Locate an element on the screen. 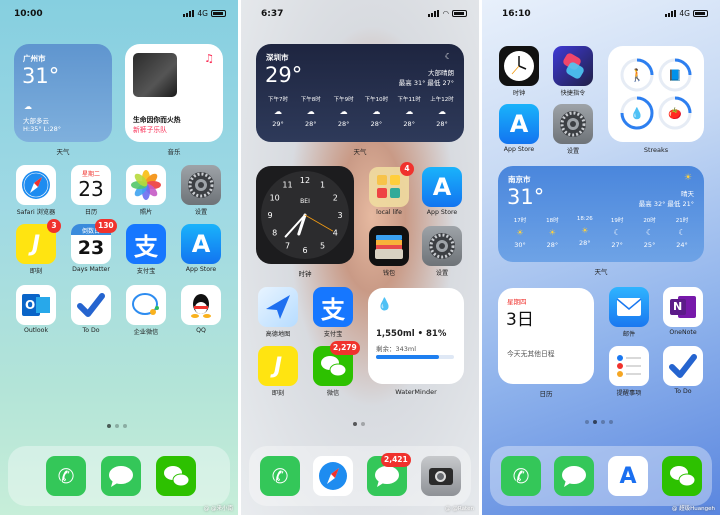 This screenshot has height=515, width=720. jike-badge: 3 is located at coordinates (54, 226).